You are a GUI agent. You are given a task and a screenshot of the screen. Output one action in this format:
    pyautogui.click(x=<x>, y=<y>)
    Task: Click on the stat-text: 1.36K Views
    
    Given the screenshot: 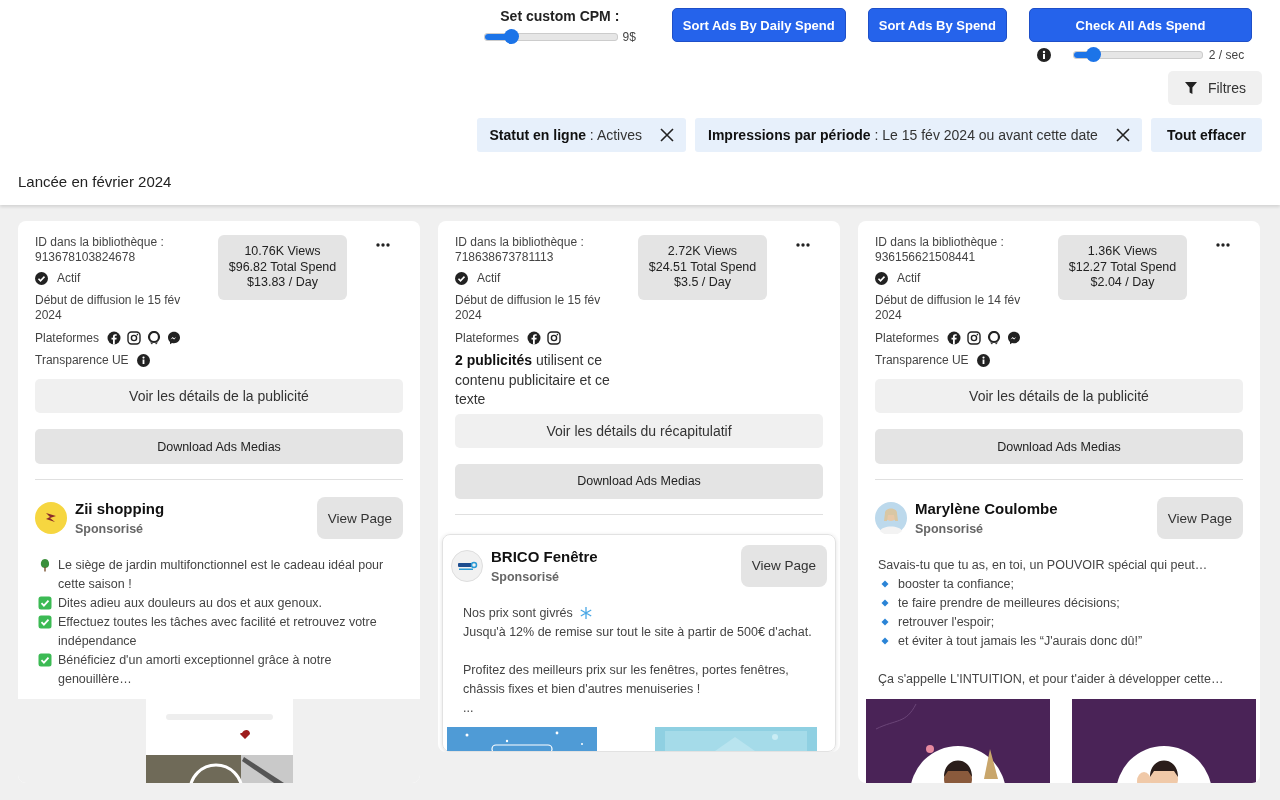 What is the action you would take?
    pyautogui.click(x=1122, y=252)
    